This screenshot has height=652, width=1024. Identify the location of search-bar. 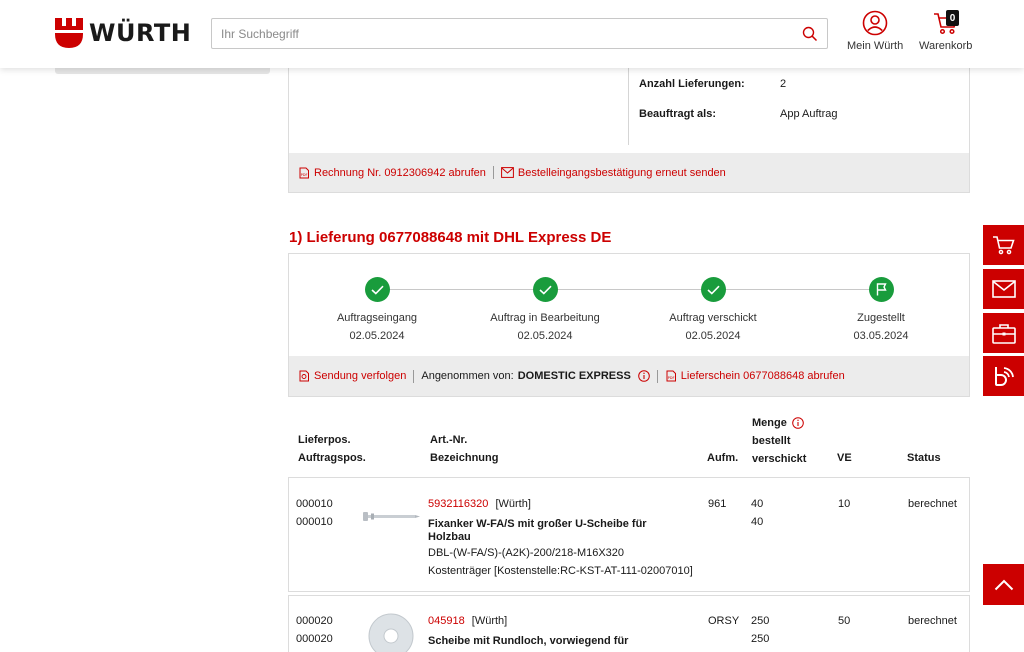
(519, 33).